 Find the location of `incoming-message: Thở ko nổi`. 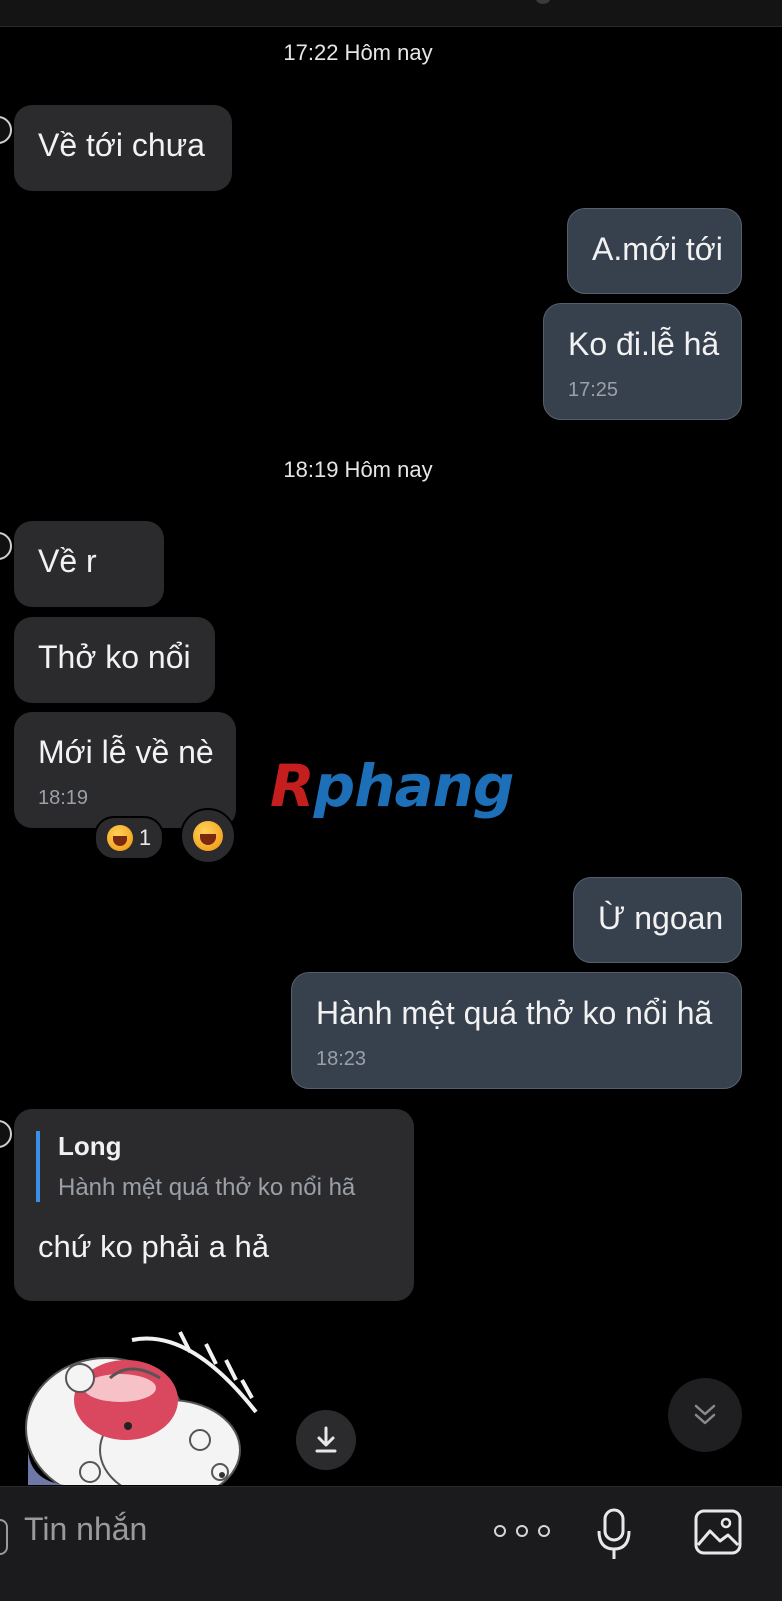

incoming-message: Thở ko nổi is located at coordinates (114, 660).